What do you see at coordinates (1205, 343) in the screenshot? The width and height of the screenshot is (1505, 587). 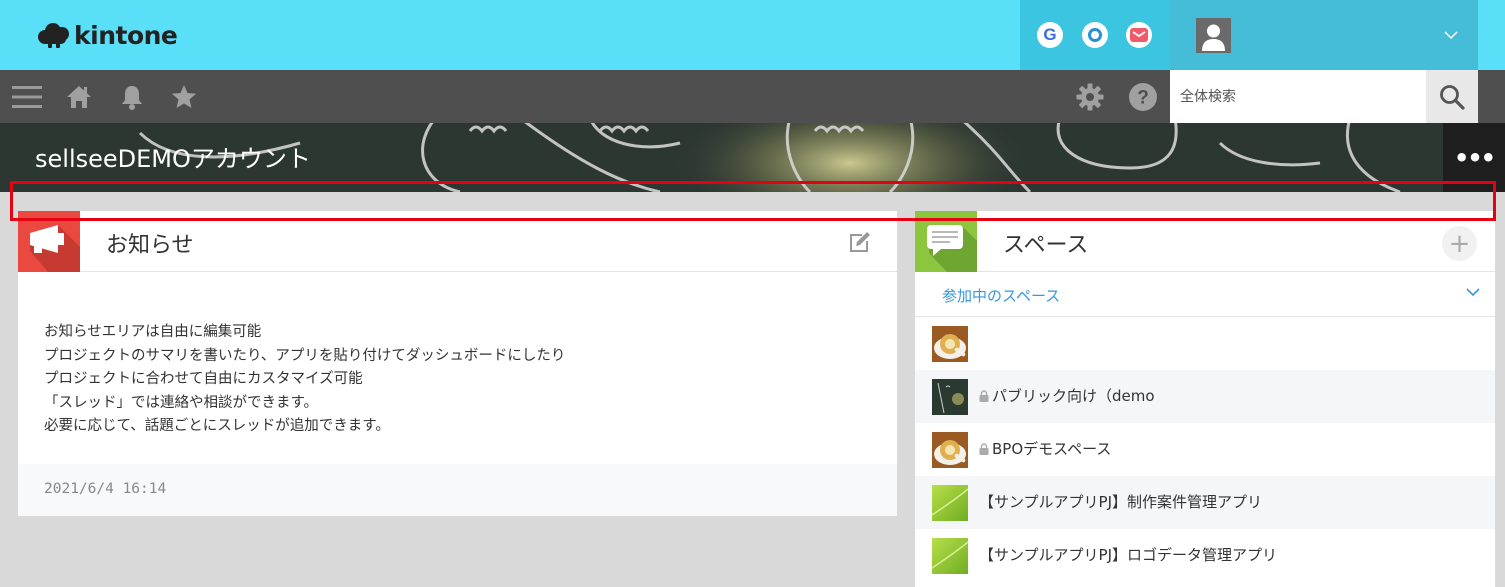 I see `space-item` at bounding box center [1205, 343].